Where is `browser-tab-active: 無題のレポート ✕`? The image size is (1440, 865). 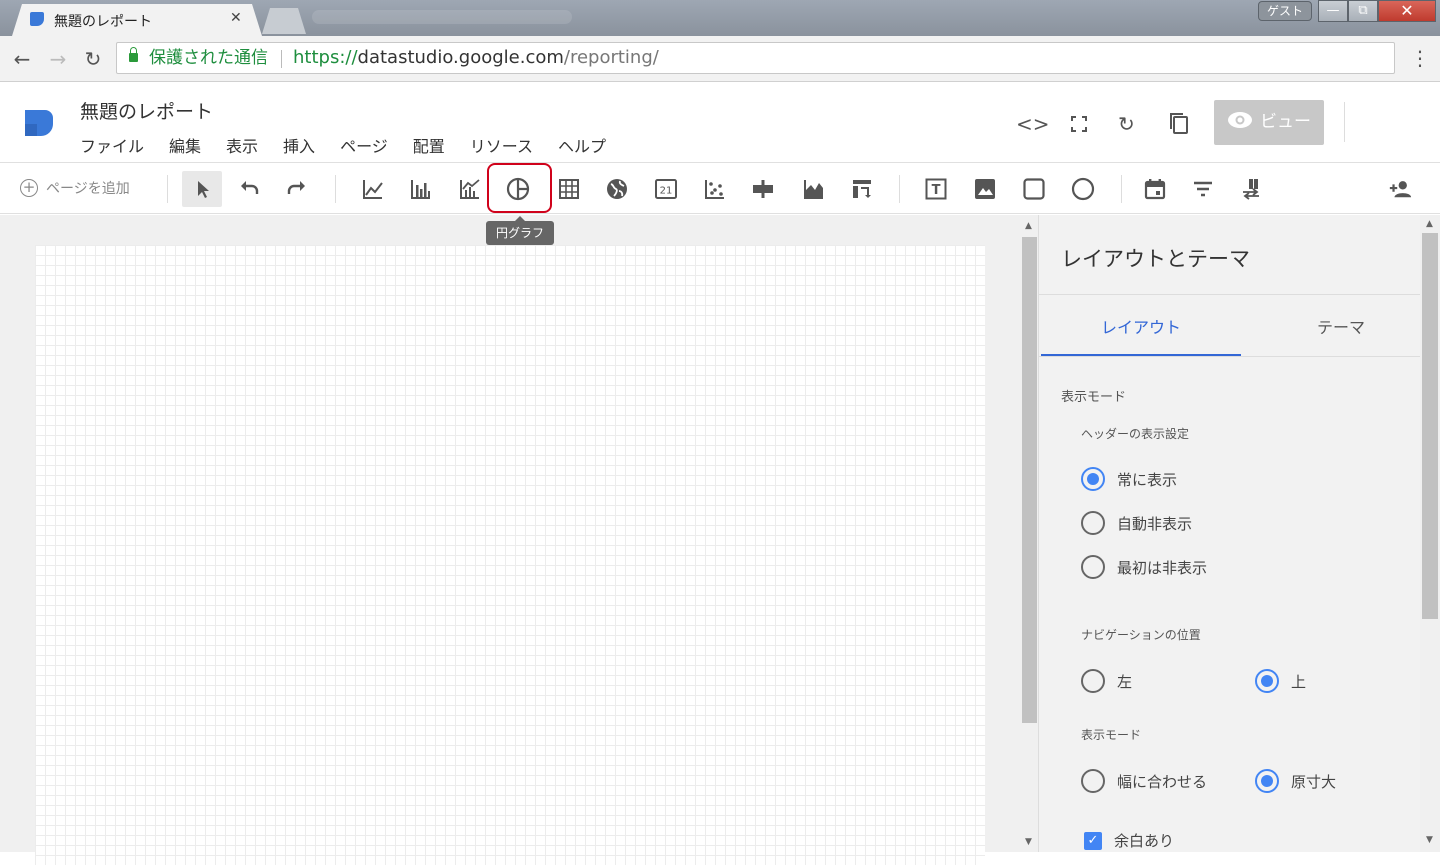 browser-tab-active: 無題のレポート ✕ is located at coordinates (137, 20).